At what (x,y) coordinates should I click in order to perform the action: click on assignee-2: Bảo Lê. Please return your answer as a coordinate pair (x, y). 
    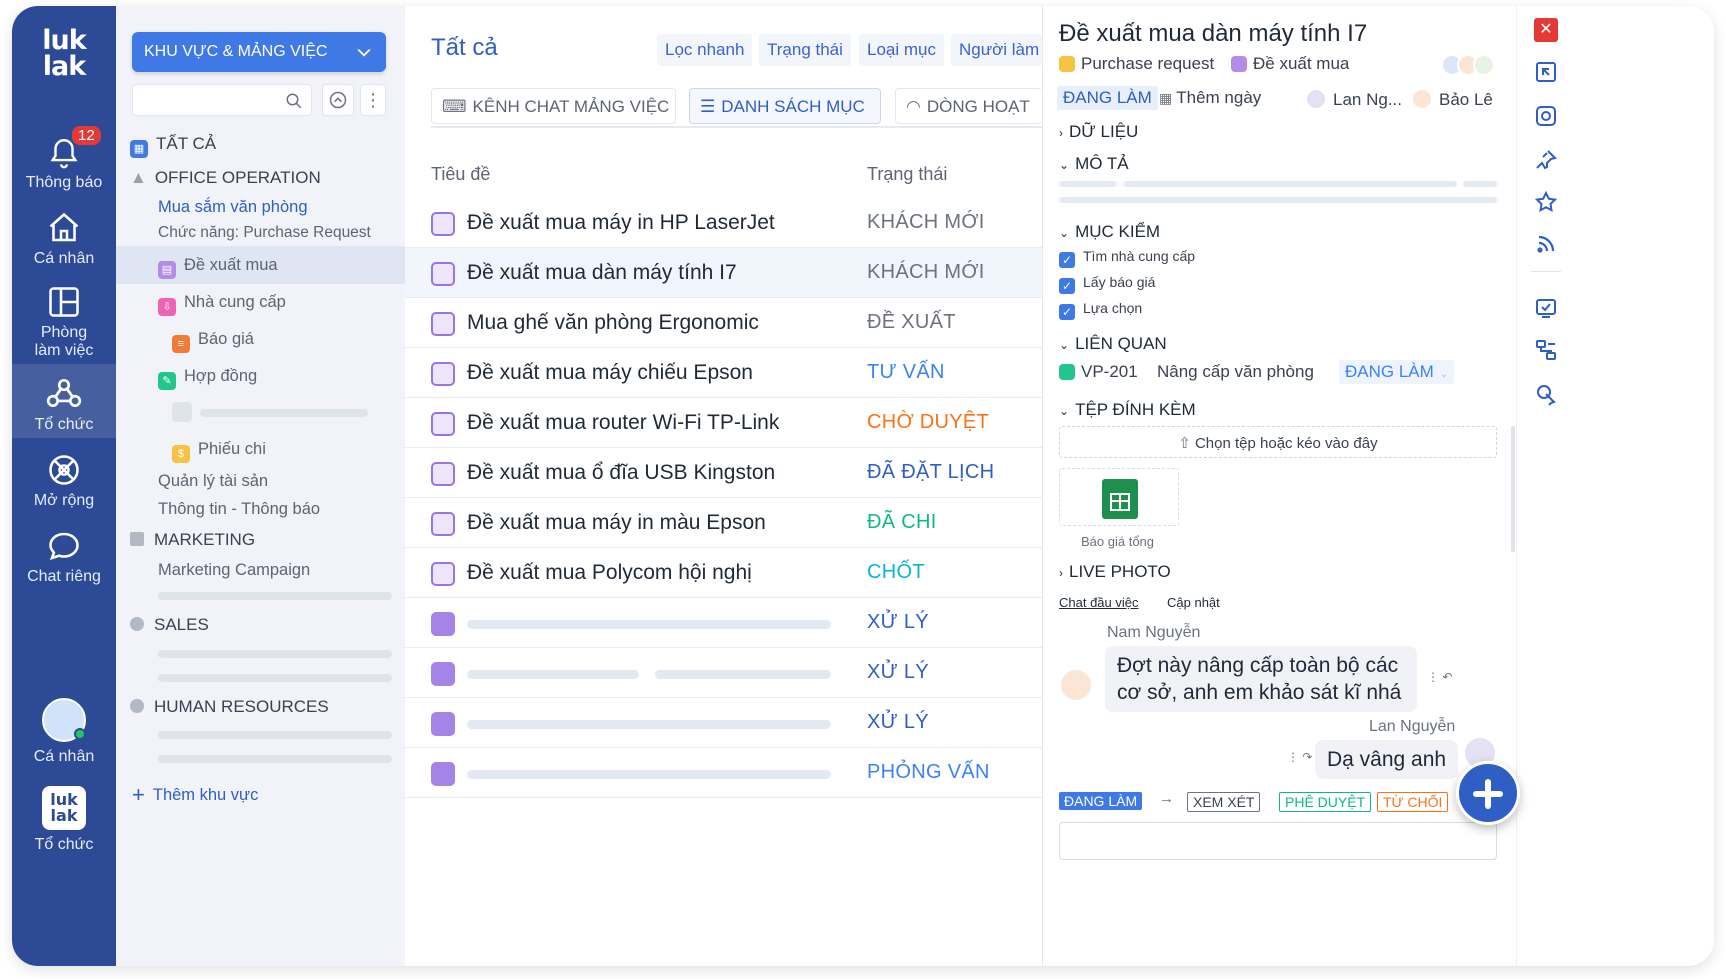
    Looking at the image, I should click on (1452, 99).